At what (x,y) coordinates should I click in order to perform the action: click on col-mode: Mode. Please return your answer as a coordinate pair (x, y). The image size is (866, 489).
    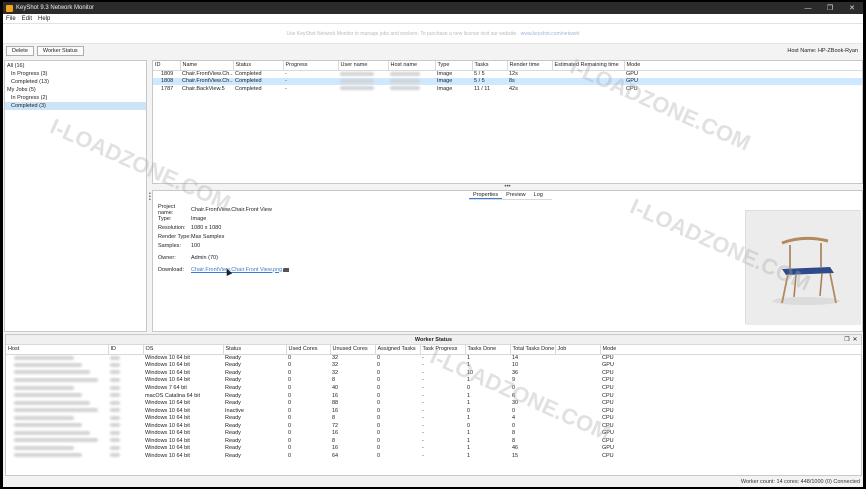
    Looking at the image, I should click on (743, 66).